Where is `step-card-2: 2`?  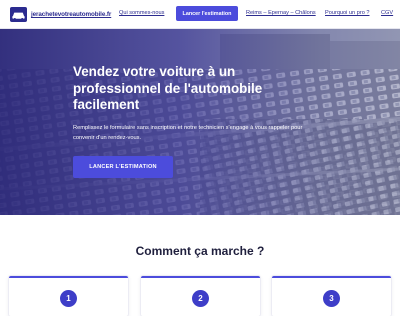 step-card-2: 2 is located at coordinates (200, 296).